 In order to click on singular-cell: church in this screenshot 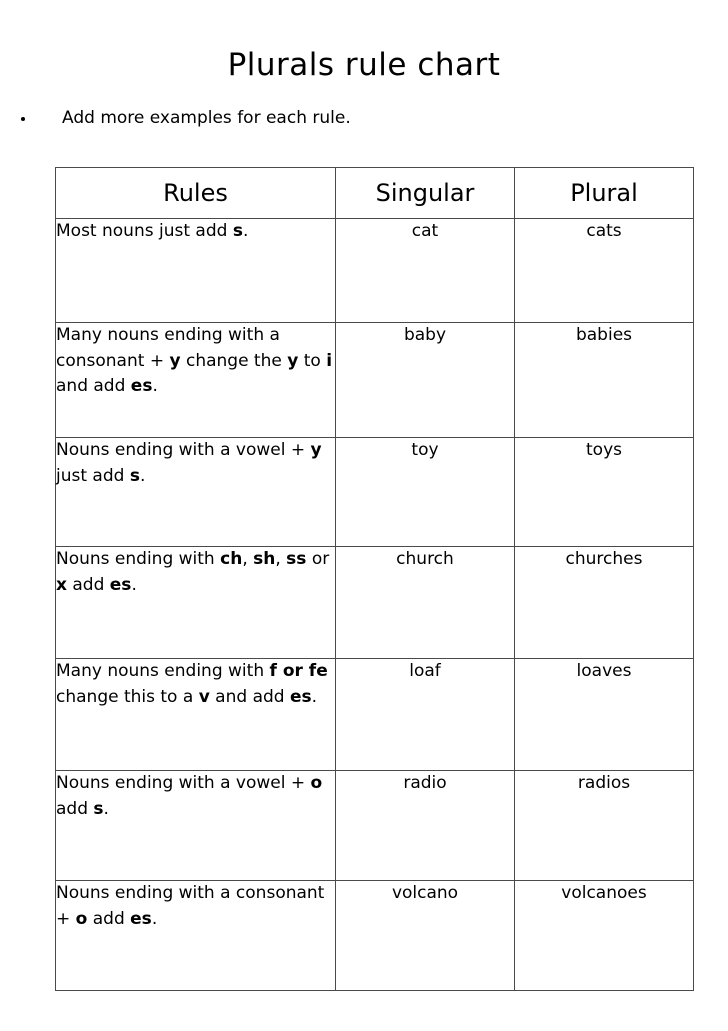, I will do `click(425, 602)`.